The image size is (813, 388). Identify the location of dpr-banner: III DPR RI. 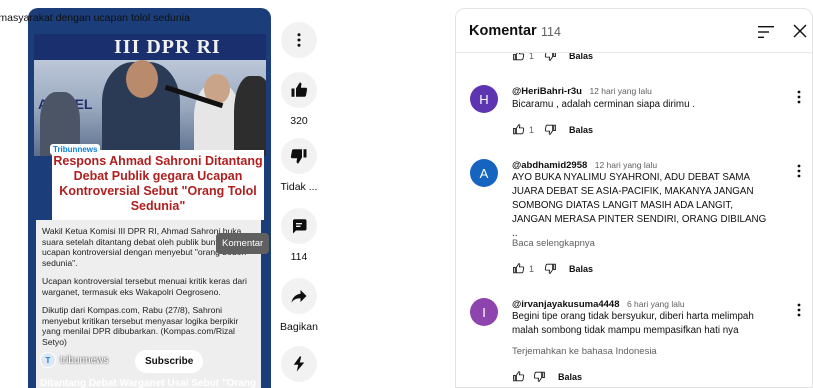
(150, 47).